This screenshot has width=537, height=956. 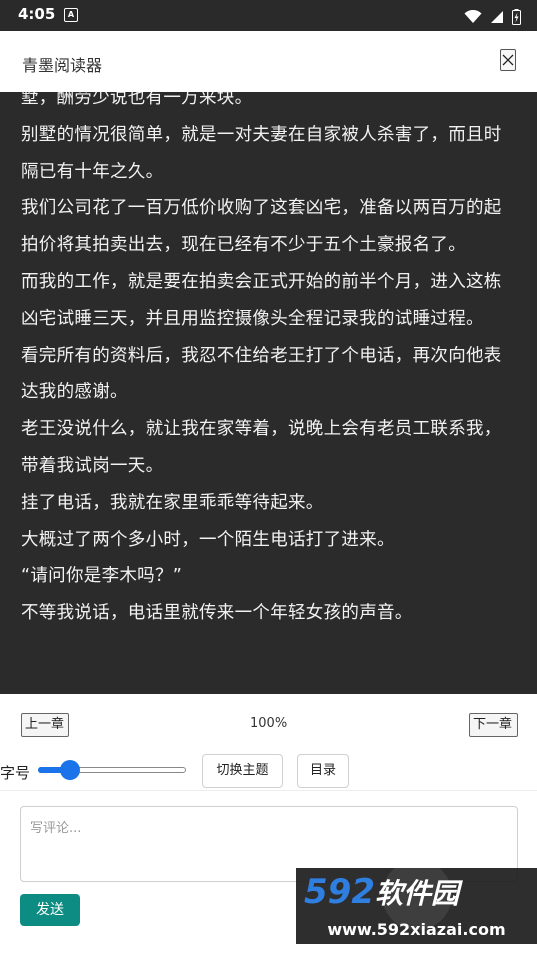 I want to click on watermark-brand: 592软件园, so click(x=418, y=892).